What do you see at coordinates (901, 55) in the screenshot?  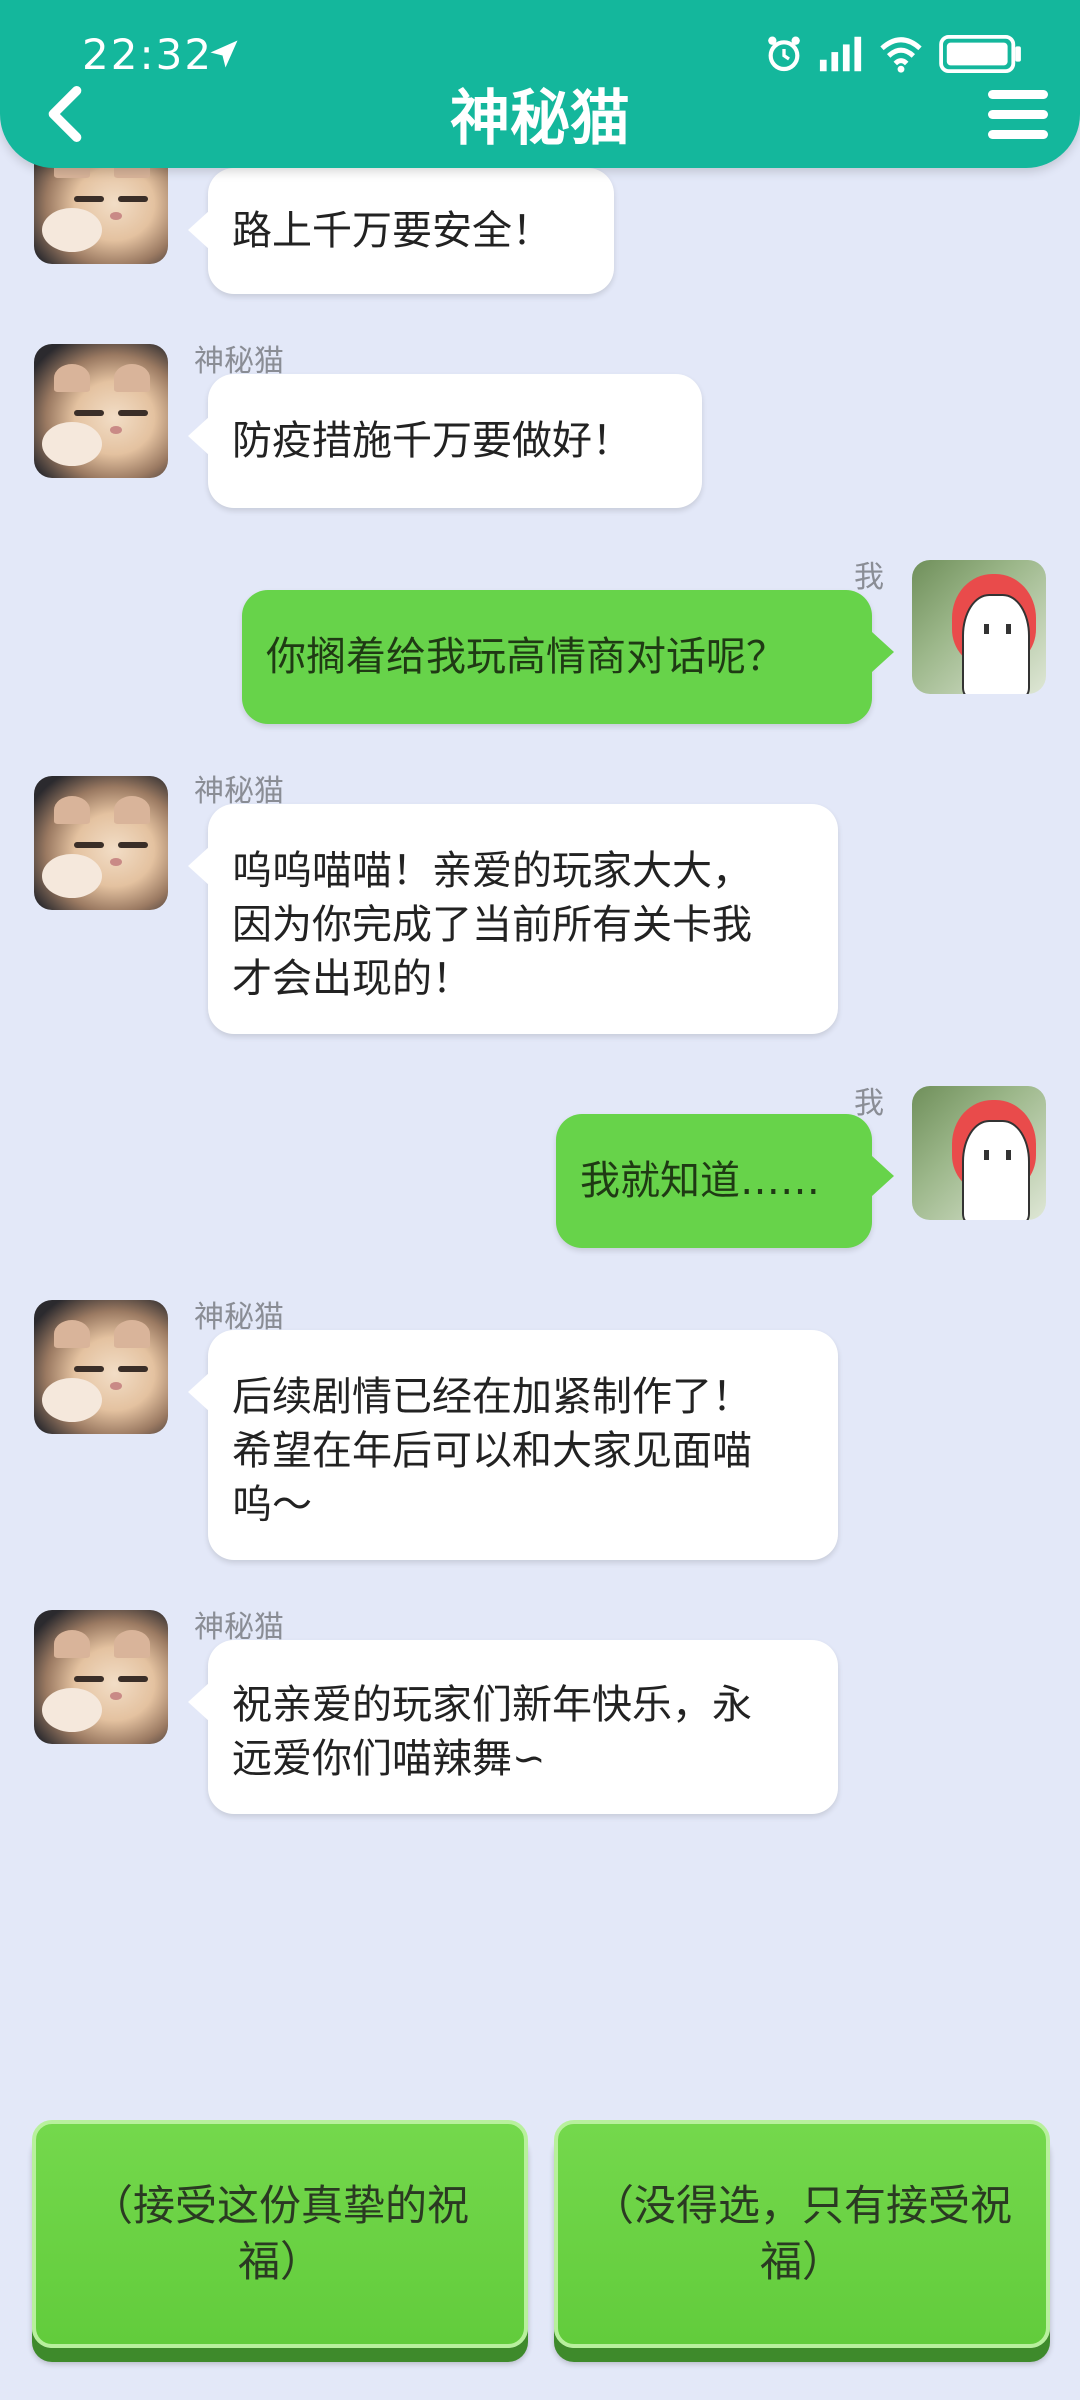 I see `wifi-icon` at bounding box center [901, 55].